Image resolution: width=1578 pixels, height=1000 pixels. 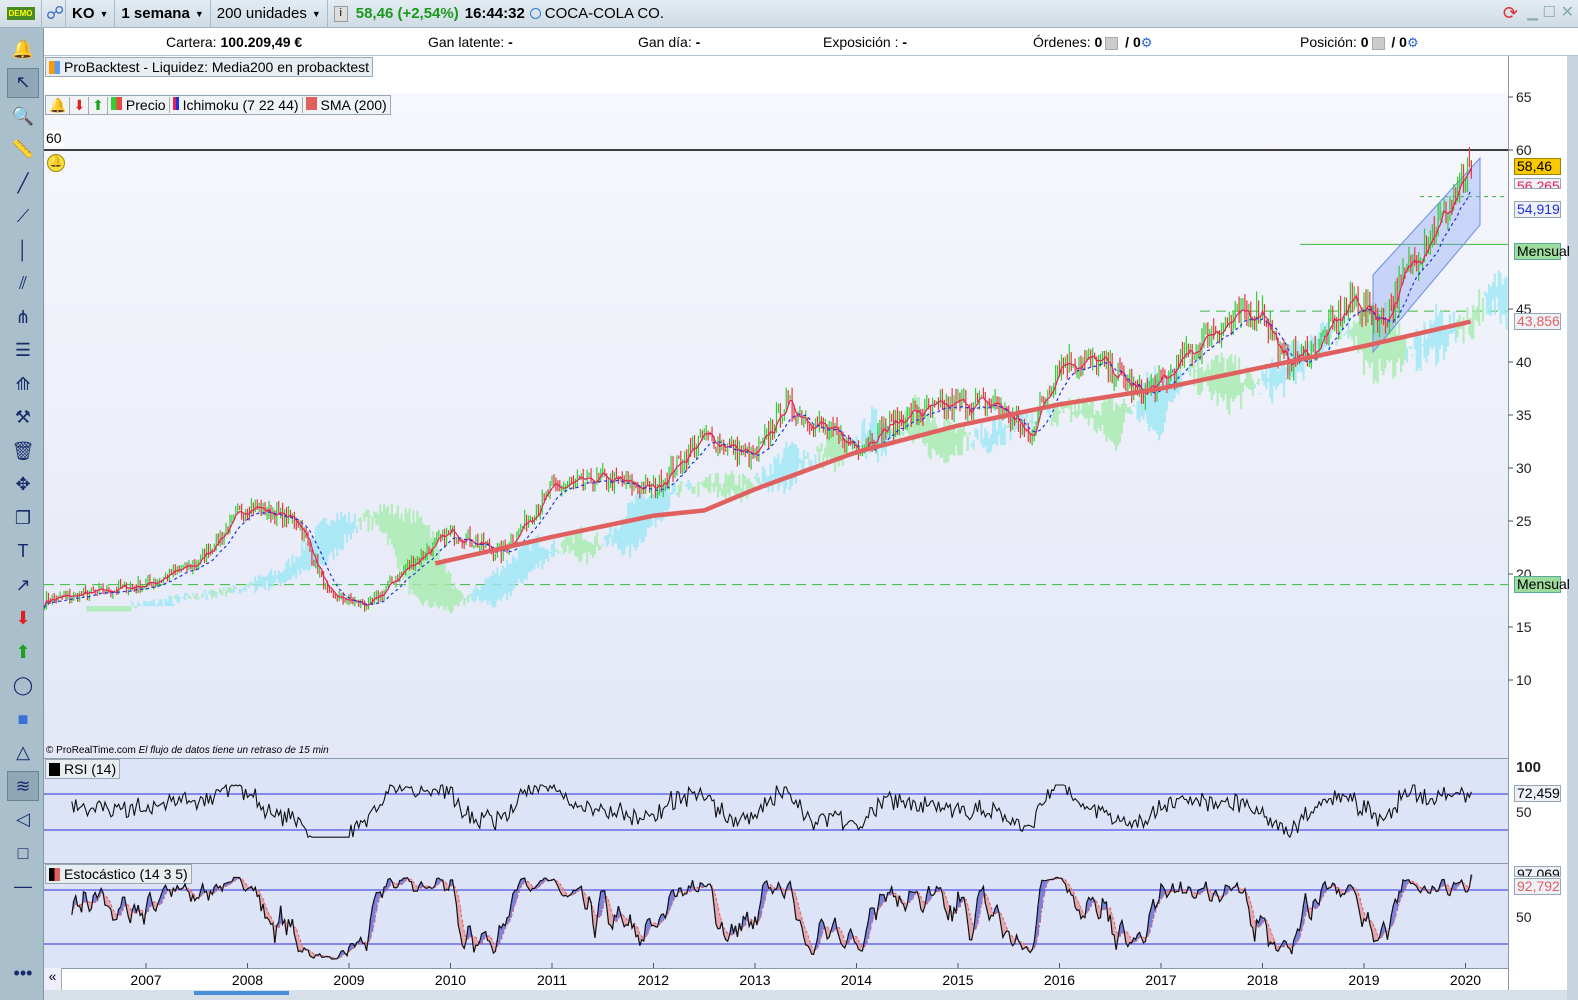 I want to click on rsi-tick-50: 50, so click(x=1524, y=812).